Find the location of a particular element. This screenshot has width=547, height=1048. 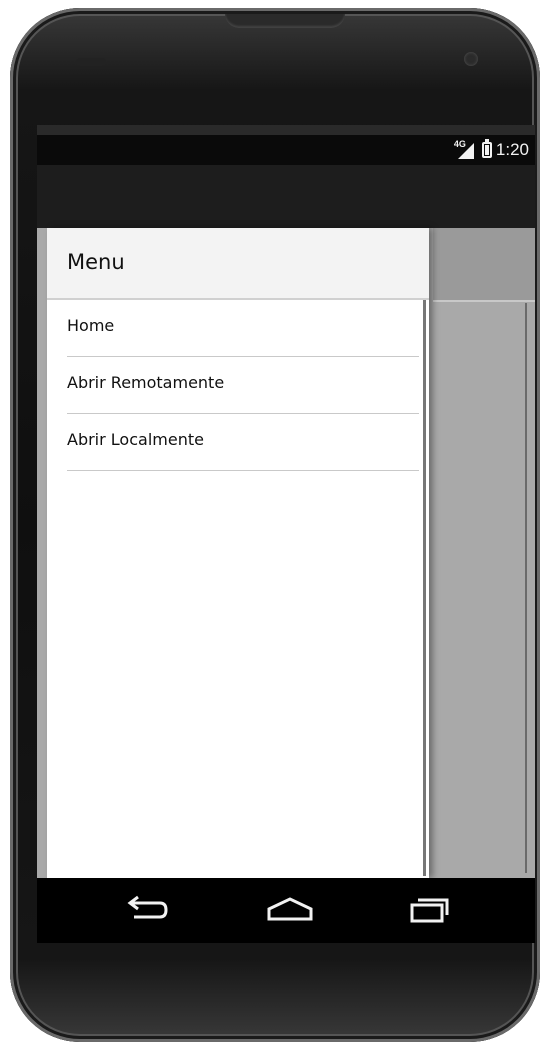

status-icons: 4G 1:20 is located at coordinates (491, 149).